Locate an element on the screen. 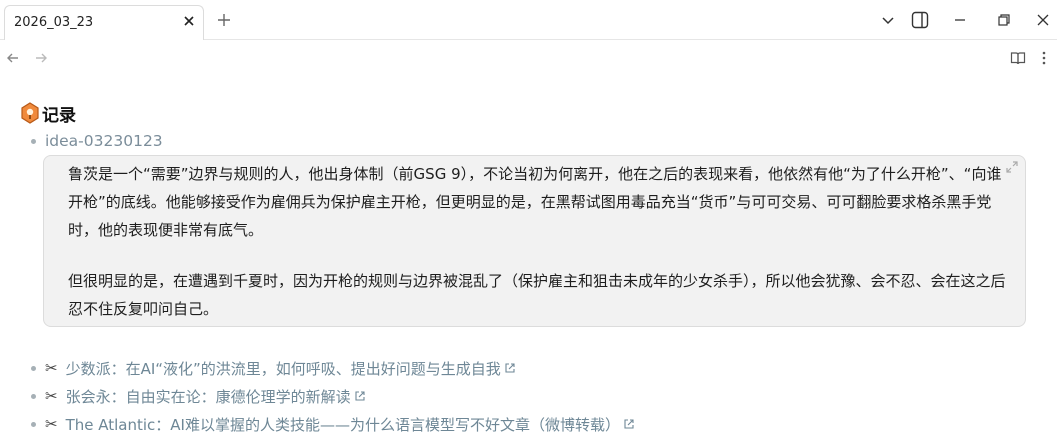  list-item: ✂ 少数派：在AI“液化”的洪流里，如何呼吸、提出好问题与生成自我 is located at coordinates (280, 368).